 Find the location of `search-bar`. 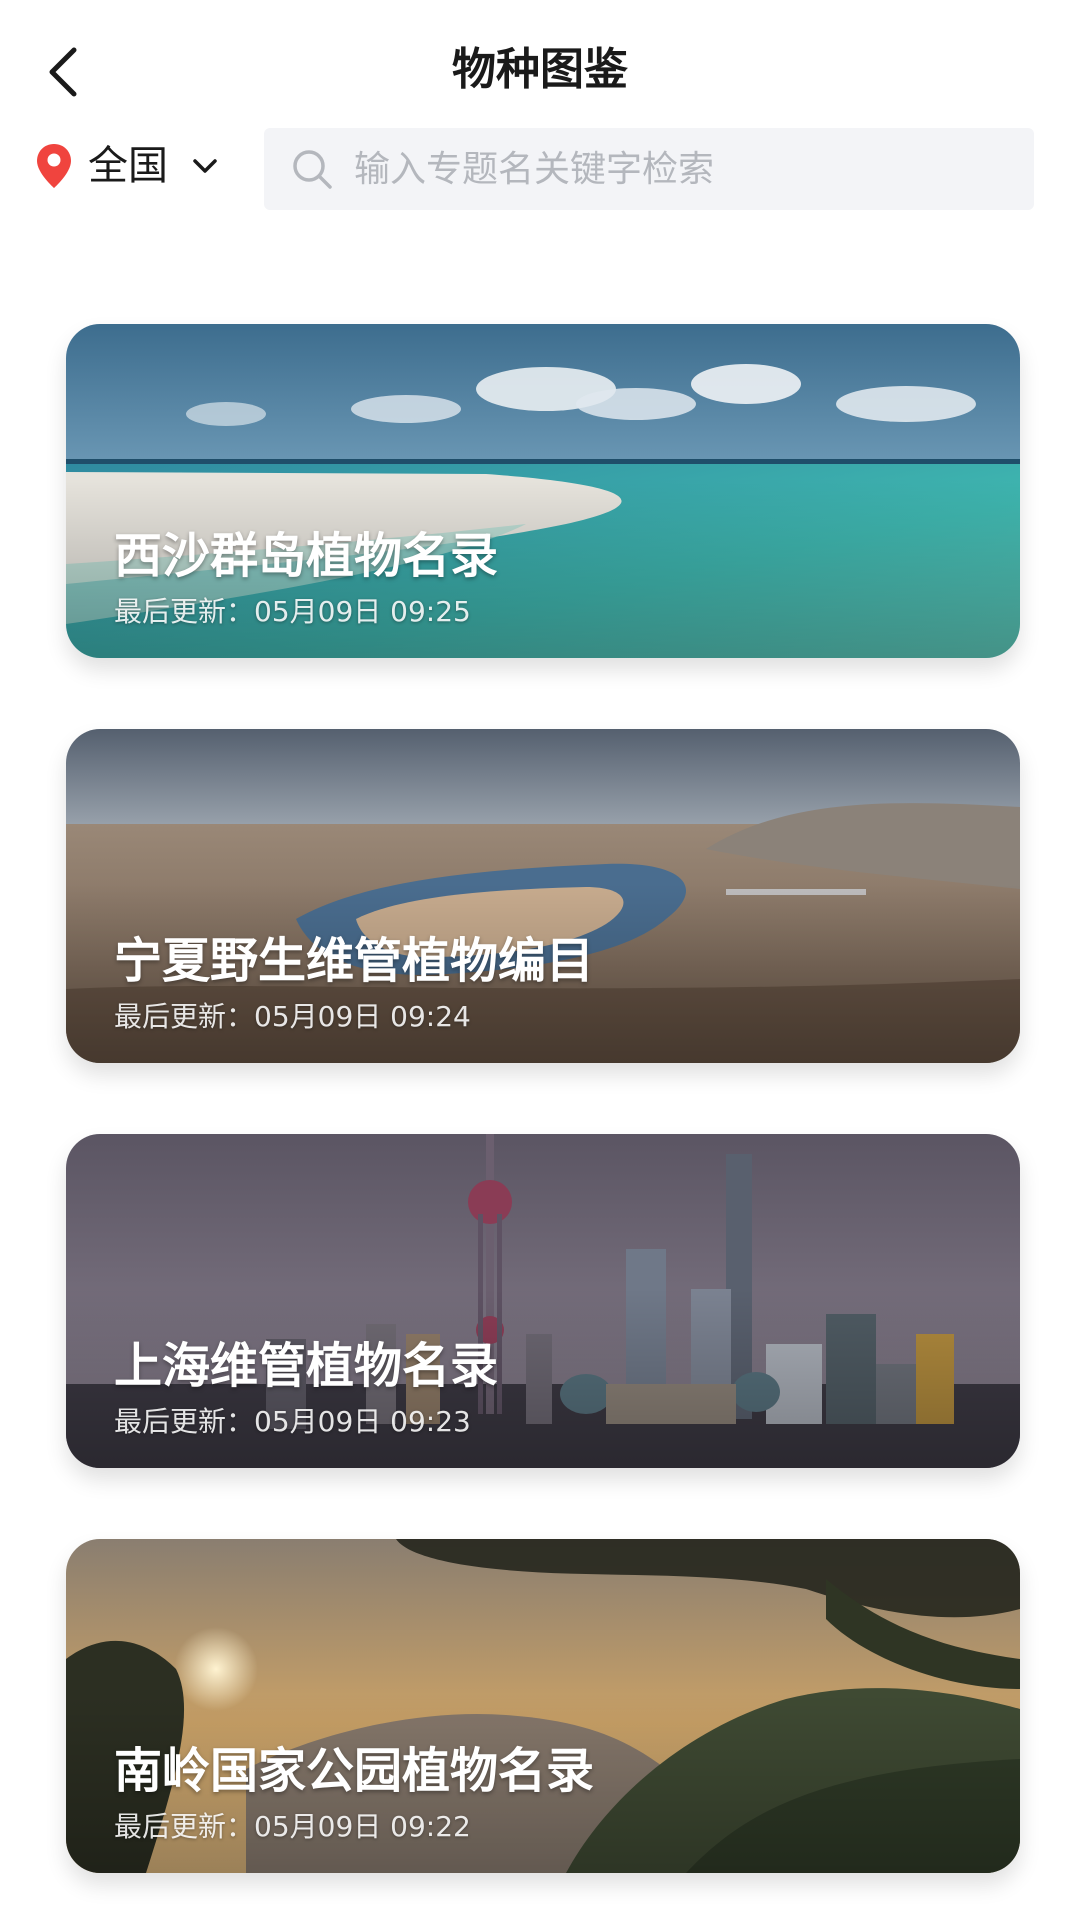

search-bar is located at coordinates (649, 169).